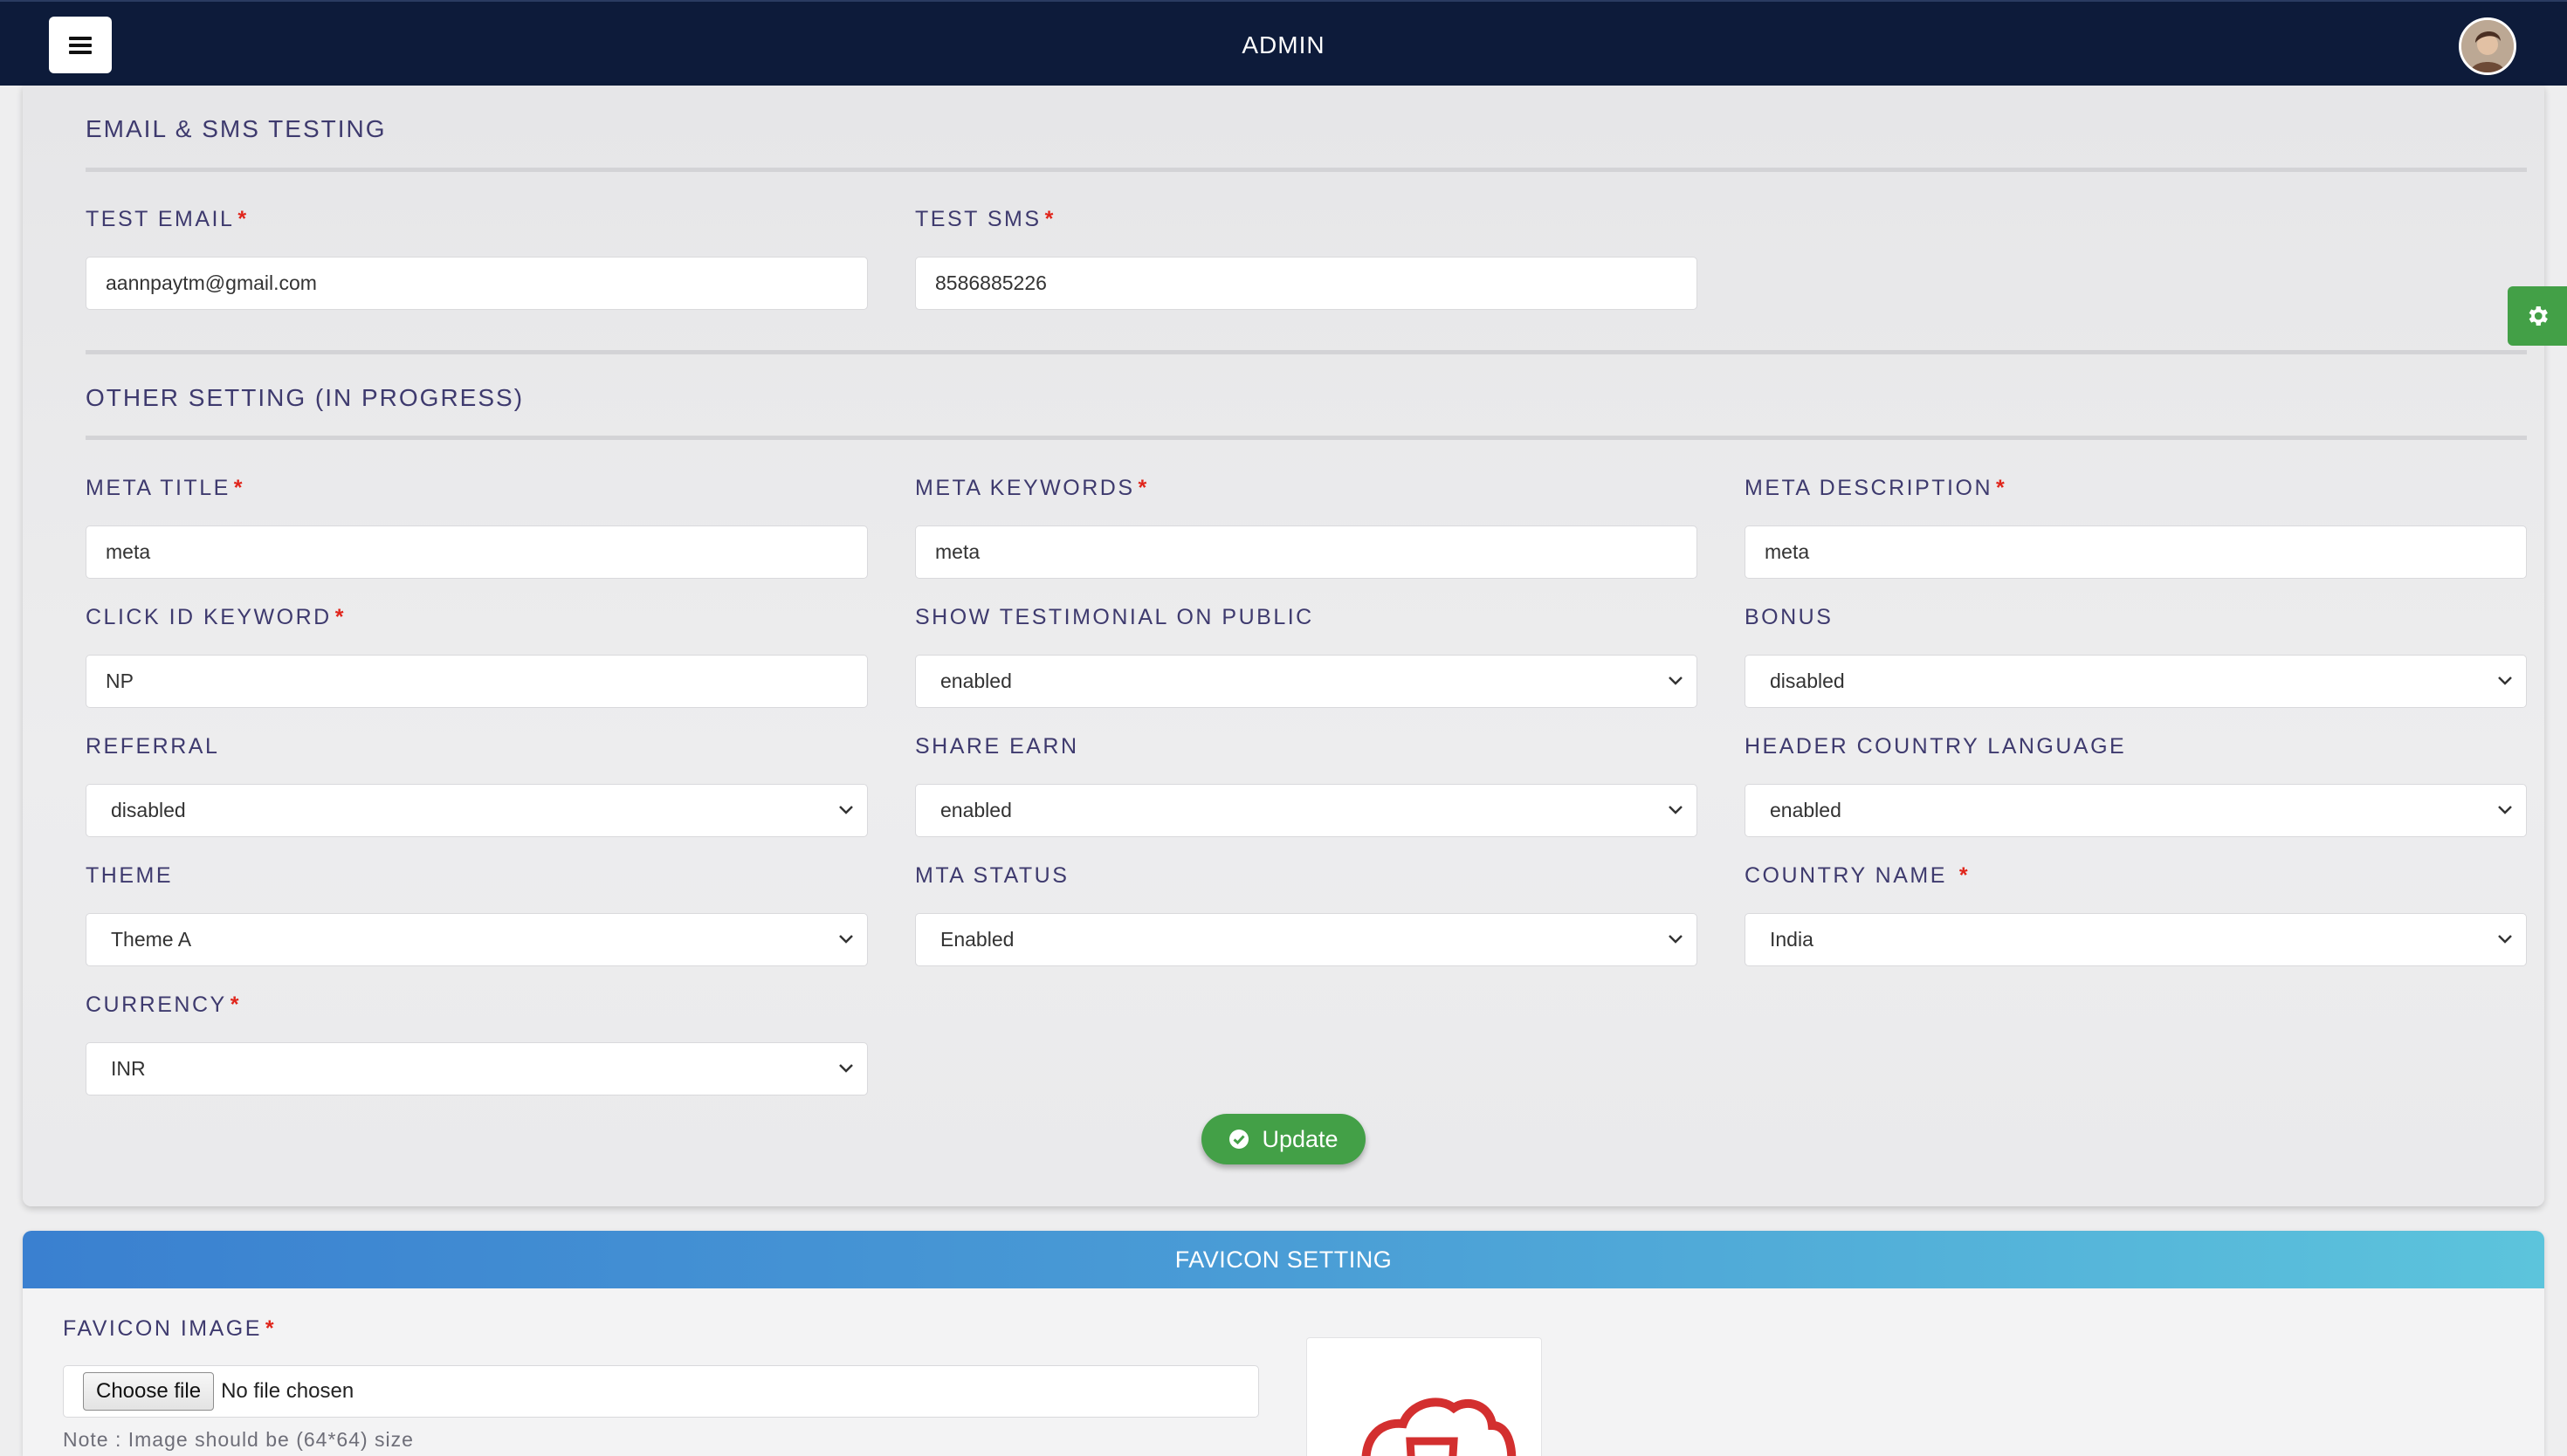 The image size is (2567, 1456). What do you see at coordinates (238, 1439) in the screenshot?
I see `favicon-size-note: Note : Image should be (64*64) size` at bounding box center [238, 1439].